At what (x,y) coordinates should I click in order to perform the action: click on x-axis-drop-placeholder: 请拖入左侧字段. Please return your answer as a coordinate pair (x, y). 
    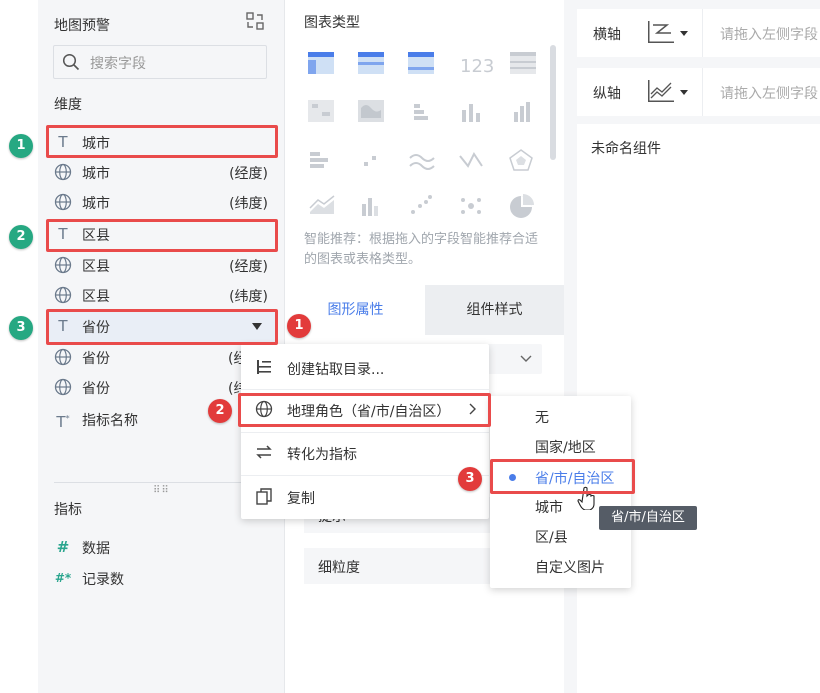
    Looking at the image, I should click on (769, 34).